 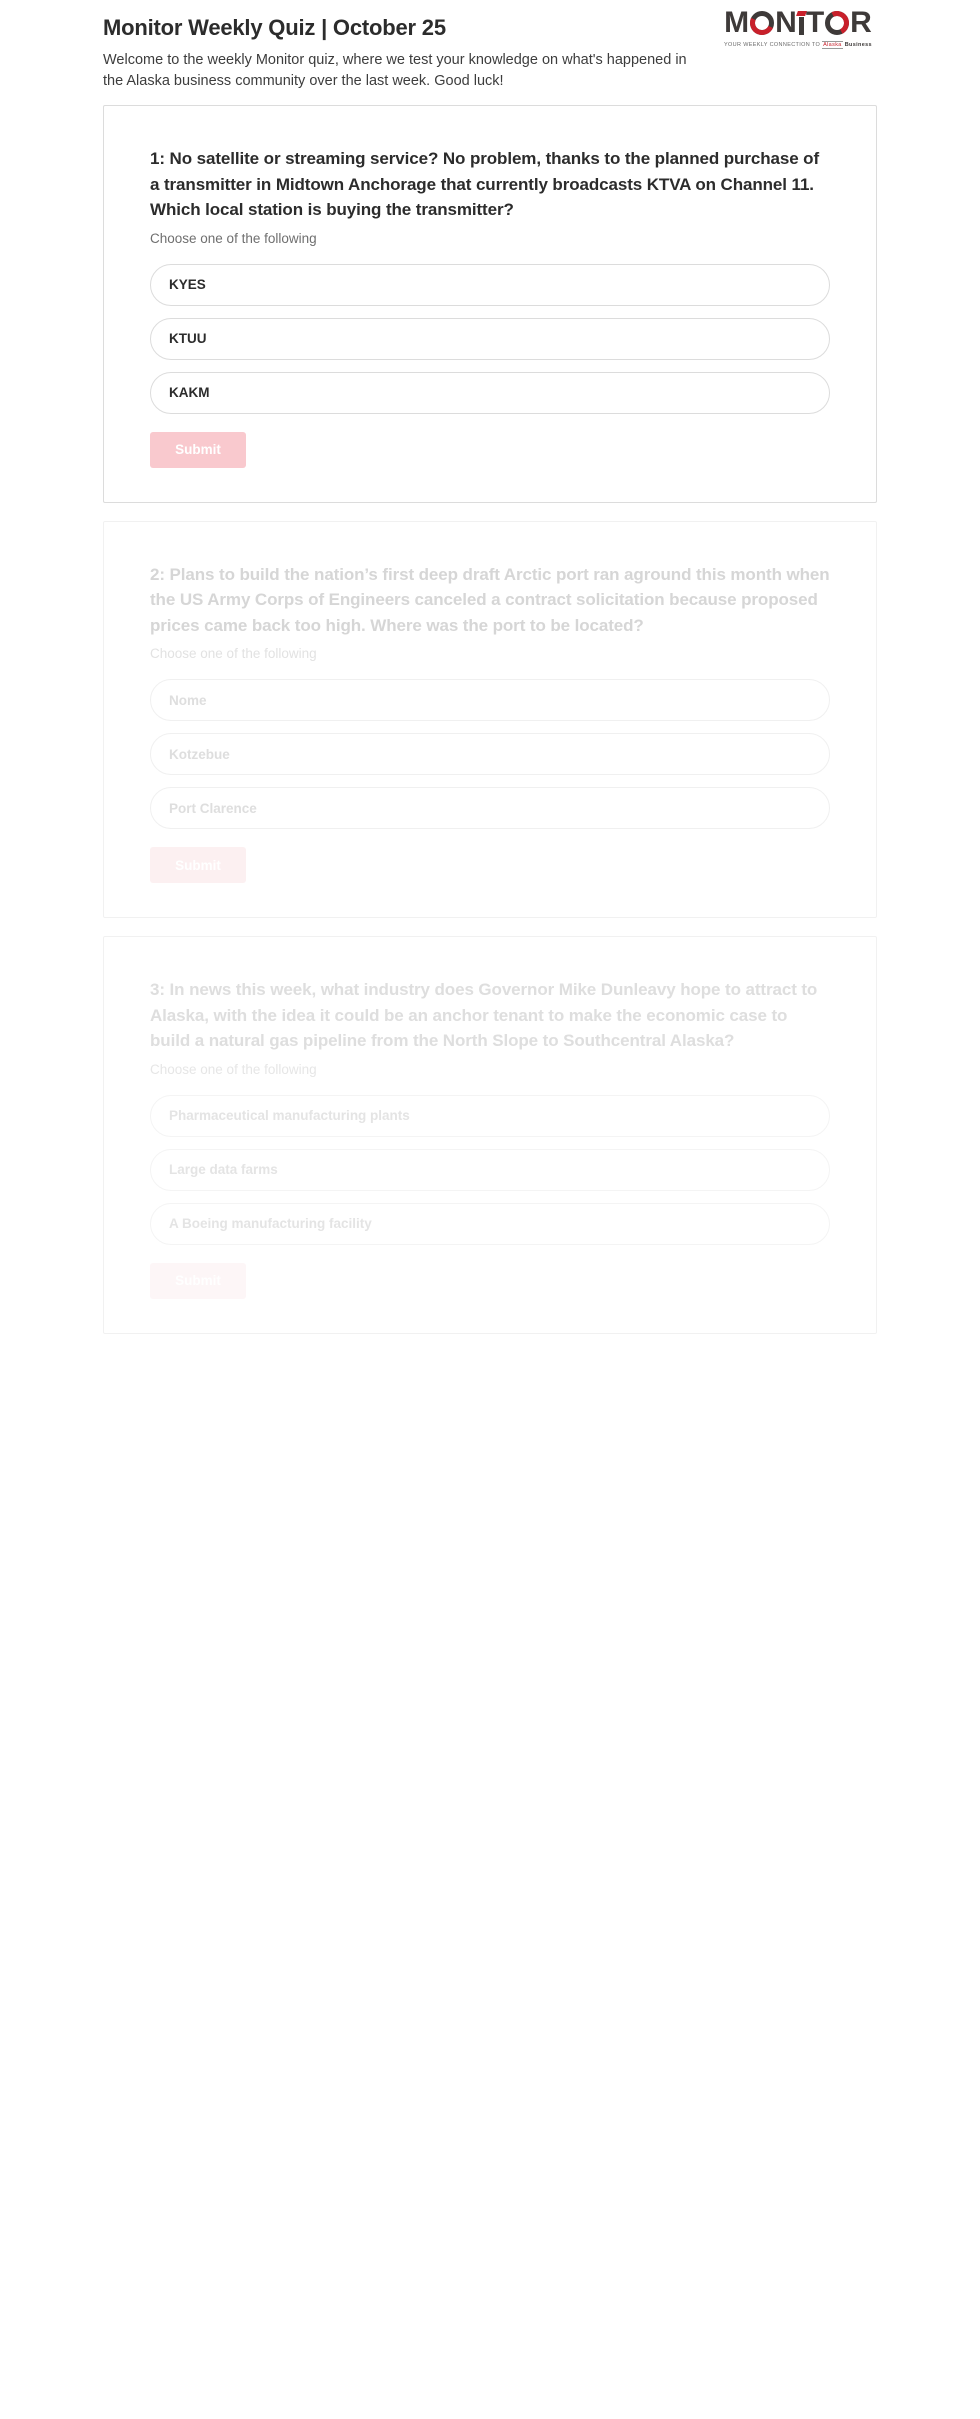 What do you see at coordinates (858, 45) in the screenshot?
I see `tagline-brand-business: Business` at bounding box center [858, 45].